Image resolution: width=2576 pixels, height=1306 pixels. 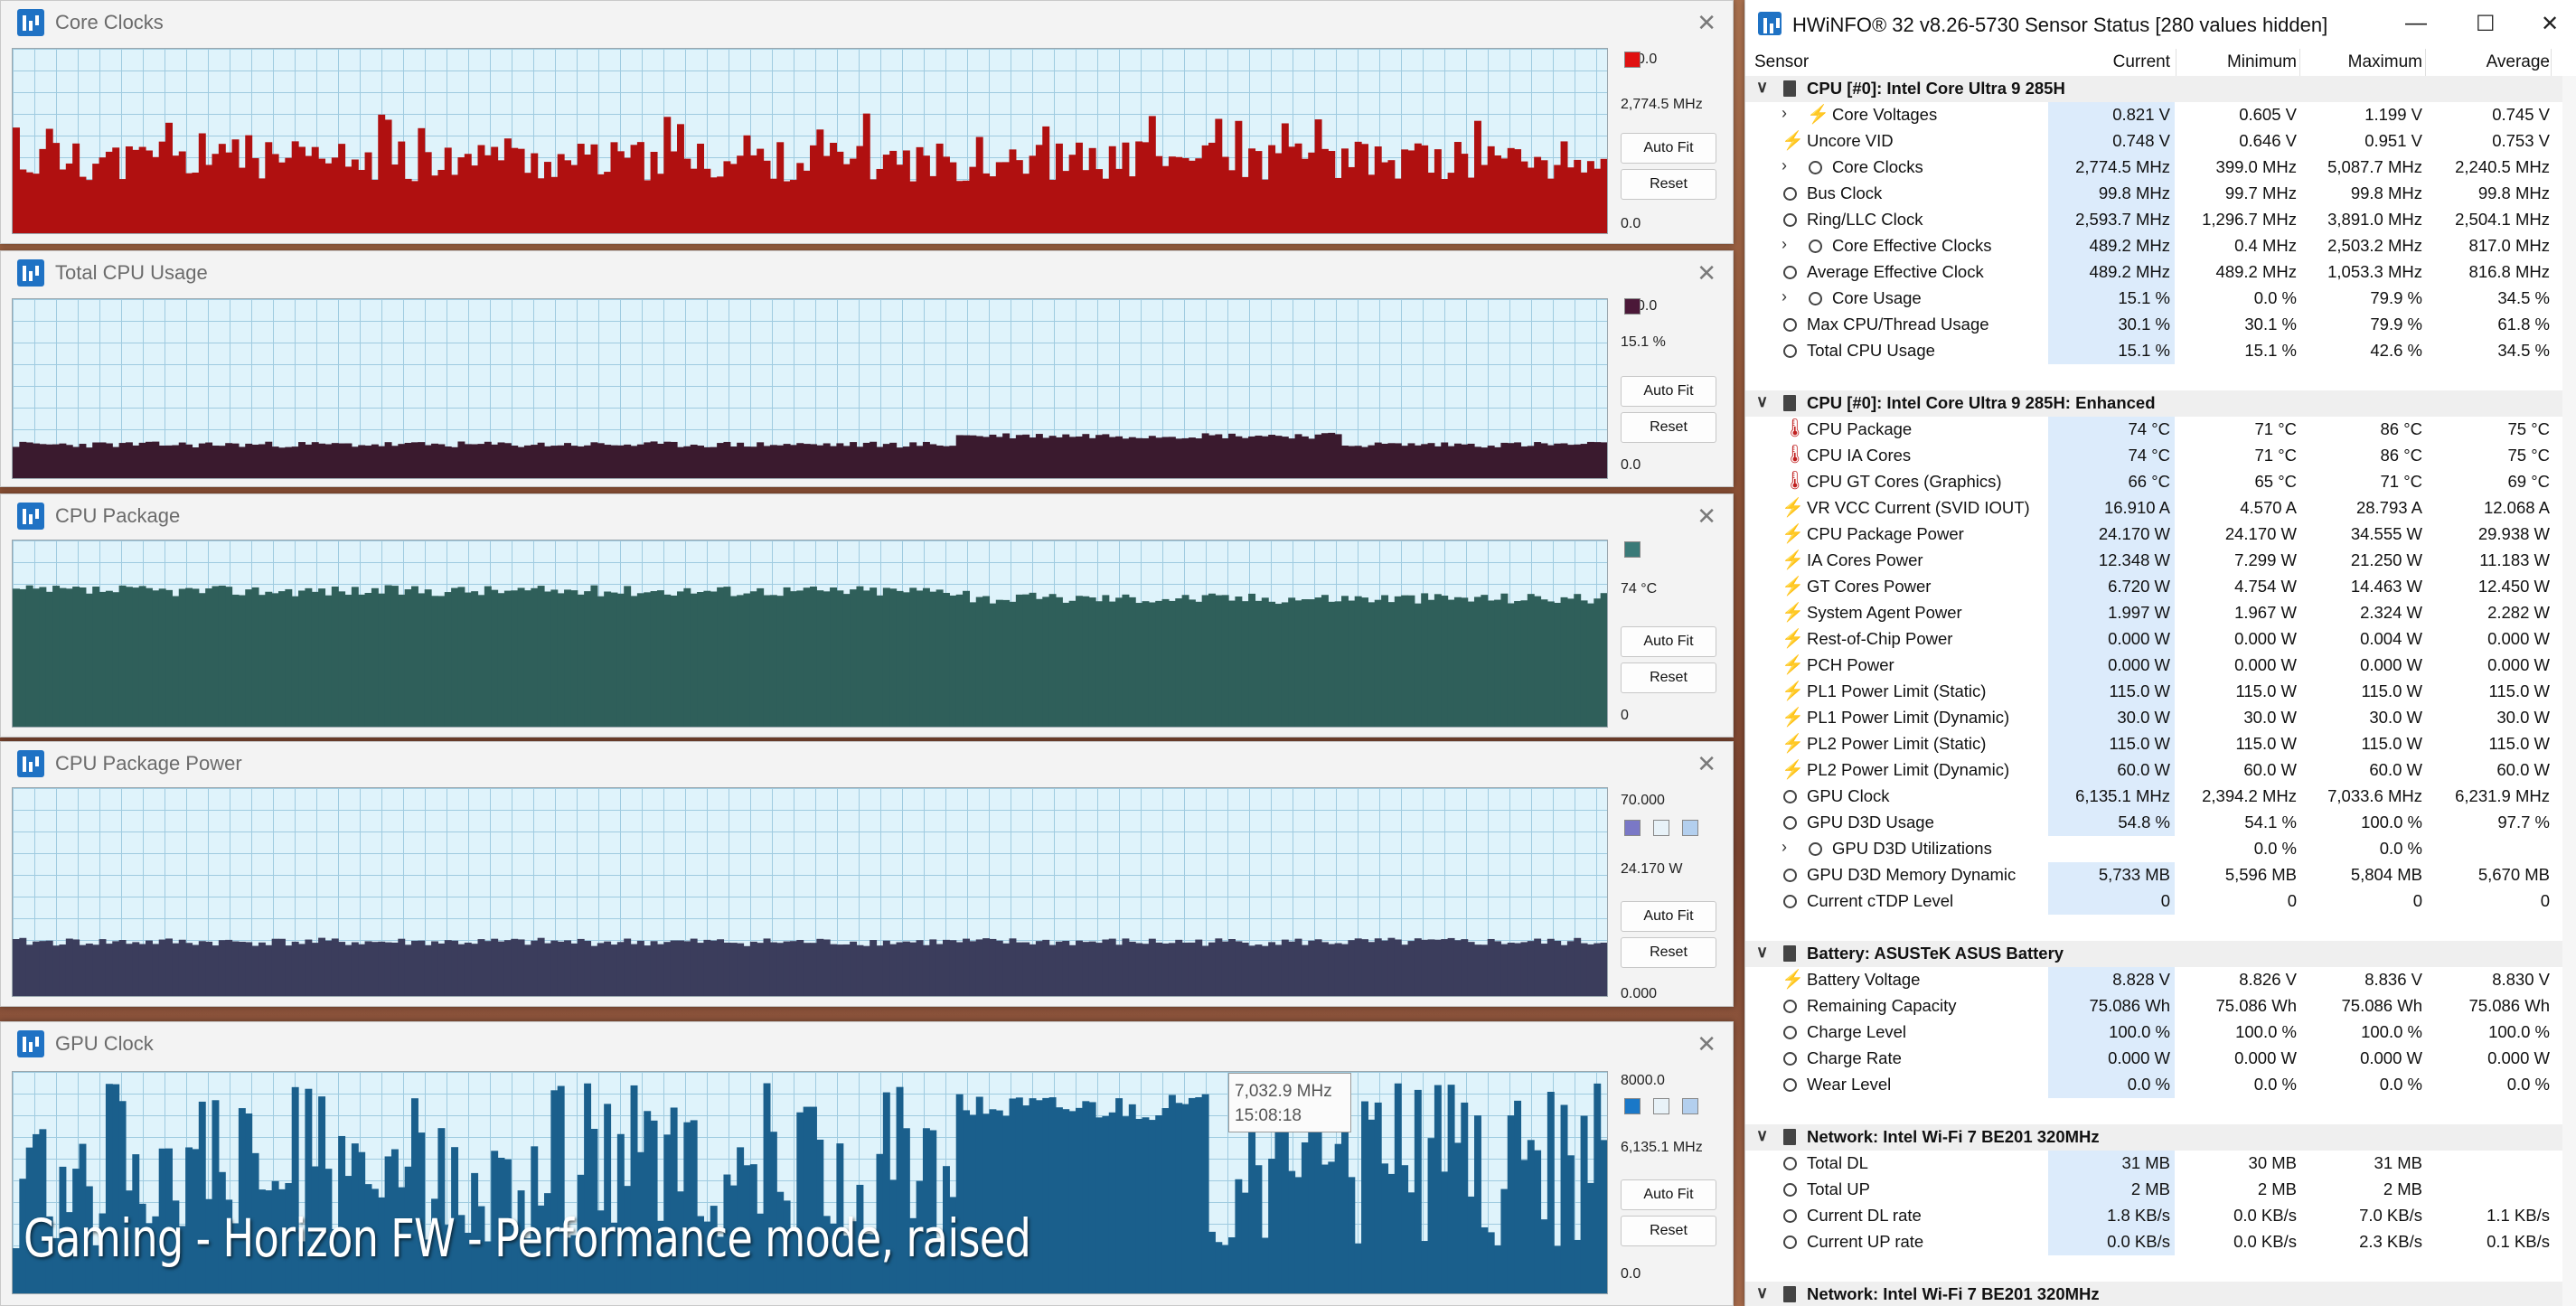 I want to click on col-sensor: Sensor, so click(x=1781, y=62).